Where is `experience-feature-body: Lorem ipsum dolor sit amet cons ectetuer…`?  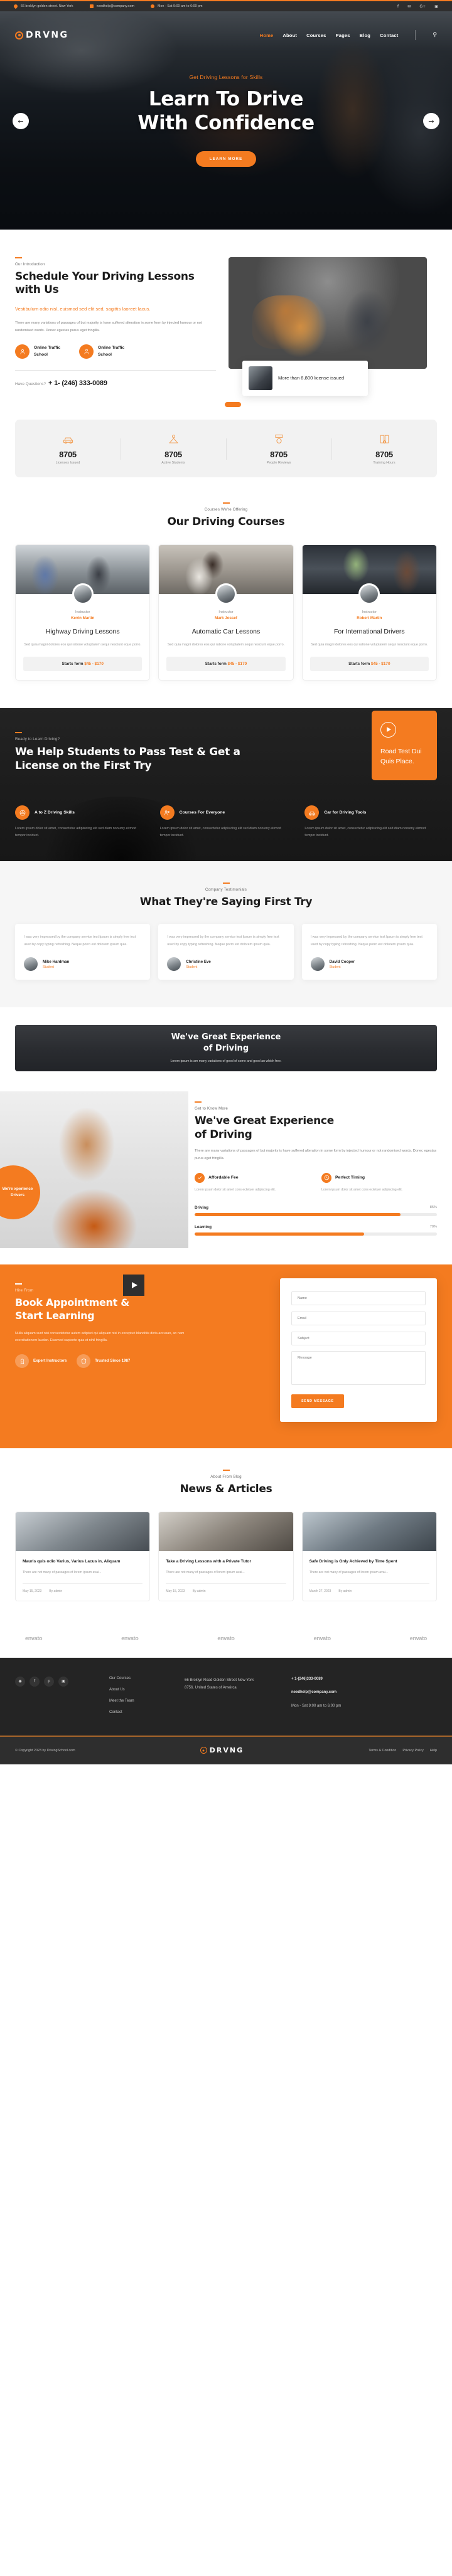 experience-feature-body: Lorem ipsum dolor sit amet cons ectetuer… is located at coordinates (362, 1189).